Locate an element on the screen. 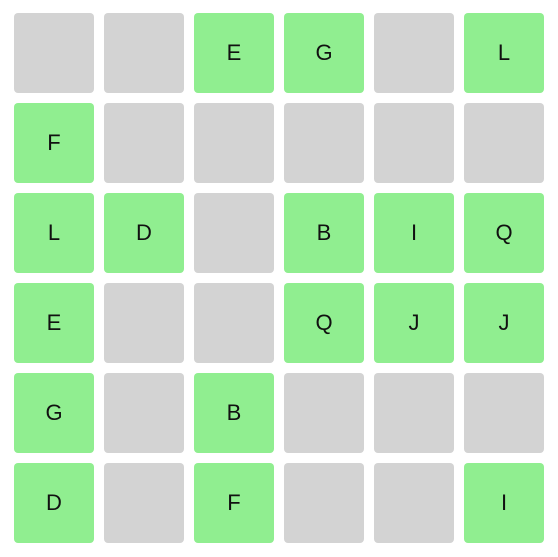  grid-cell-r4-c3 is located at coordinates (234, 323).